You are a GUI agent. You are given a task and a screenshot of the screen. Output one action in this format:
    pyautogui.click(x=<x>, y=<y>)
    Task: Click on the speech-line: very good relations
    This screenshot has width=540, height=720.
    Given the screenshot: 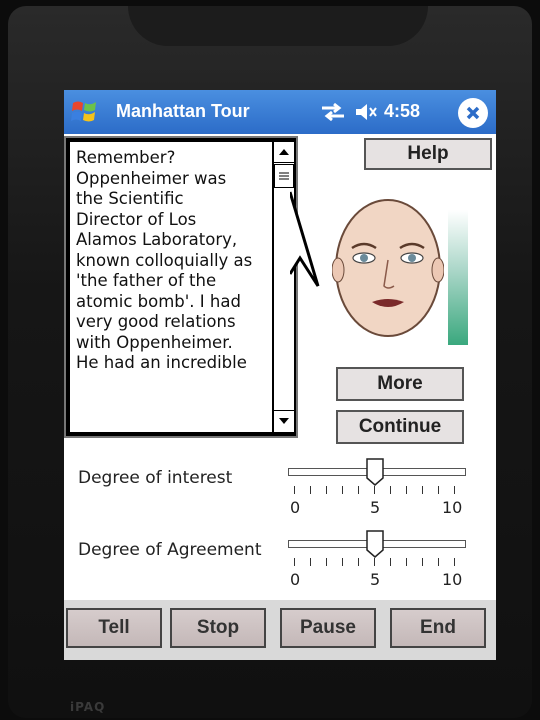 What is the action you would take?
    pyautogui.click(x=156, y=321)
    